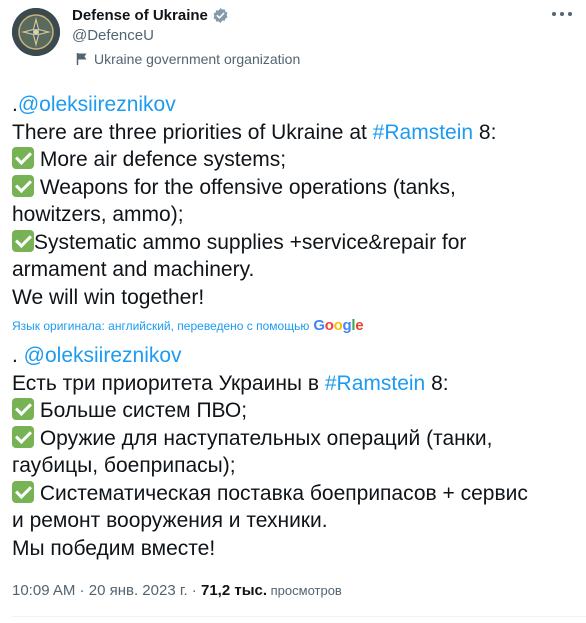  Describe the element at coordinates (299, 616) in the screenshot. I see `divider` at that location.